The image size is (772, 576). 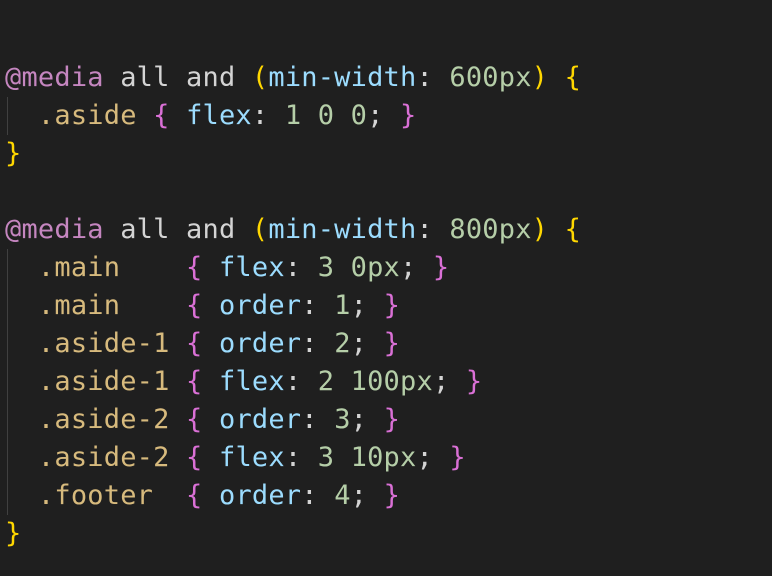 I want to click on code-line: .aside-1 { flex: 2 100px; }, so click(x=293, y=382).